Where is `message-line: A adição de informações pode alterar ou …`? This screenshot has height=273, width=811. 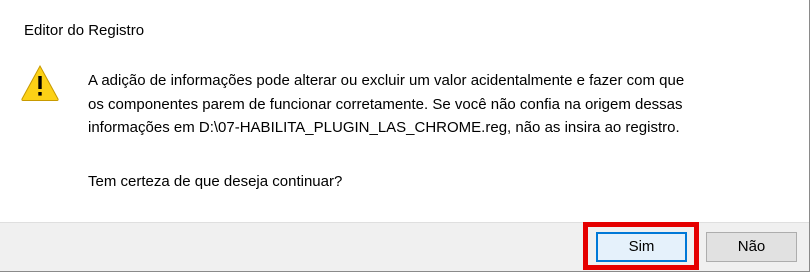 message-line: A adição de informações pode alterar ou … is located at coordinates (386, 80).